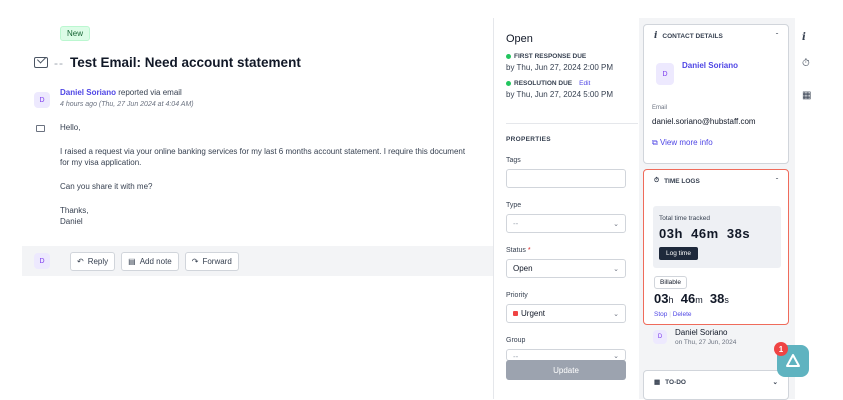  What do you see at coordinates (701, 332) in the screenshot?
I see `entry-name: Daniel Soriano` at bounding box center [701, 332].